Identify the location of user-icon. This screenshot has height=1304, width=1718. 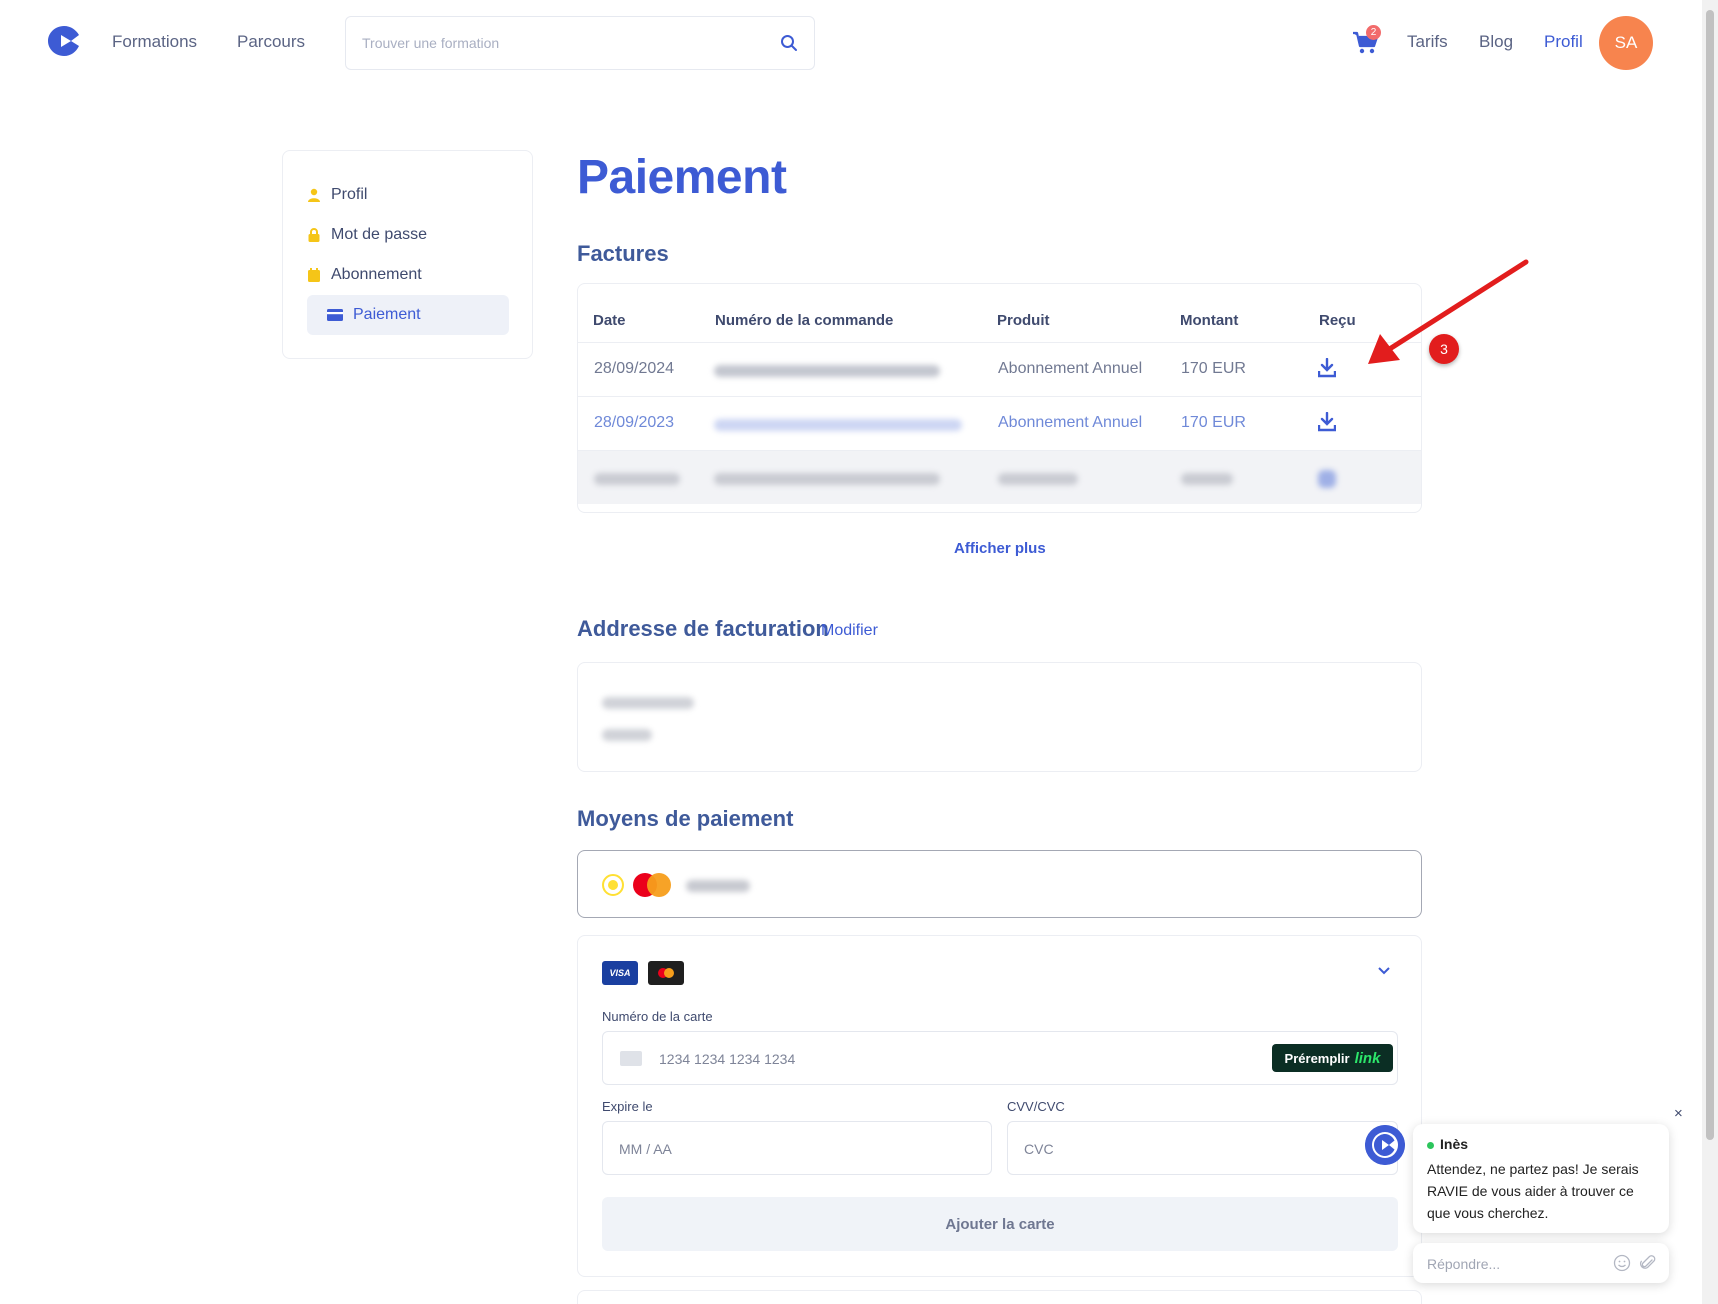
(314, 195).